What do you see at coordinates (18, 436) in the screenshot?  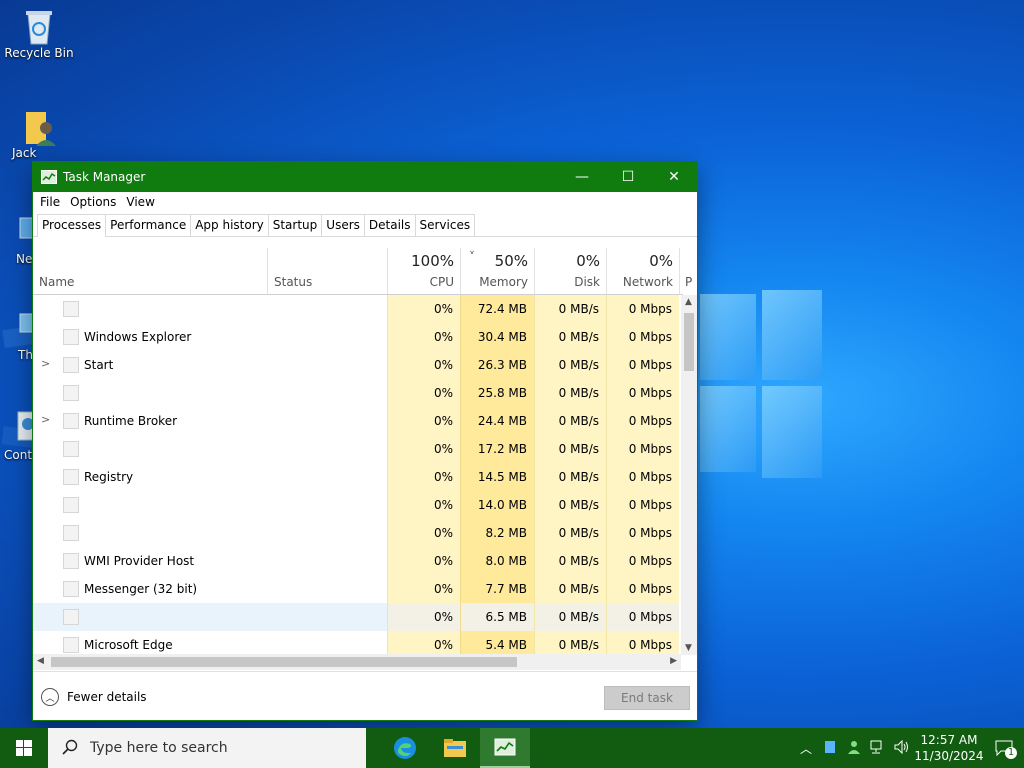 I see `desktop-icon-control-panel: Contr` at bounding box center [18, 436].